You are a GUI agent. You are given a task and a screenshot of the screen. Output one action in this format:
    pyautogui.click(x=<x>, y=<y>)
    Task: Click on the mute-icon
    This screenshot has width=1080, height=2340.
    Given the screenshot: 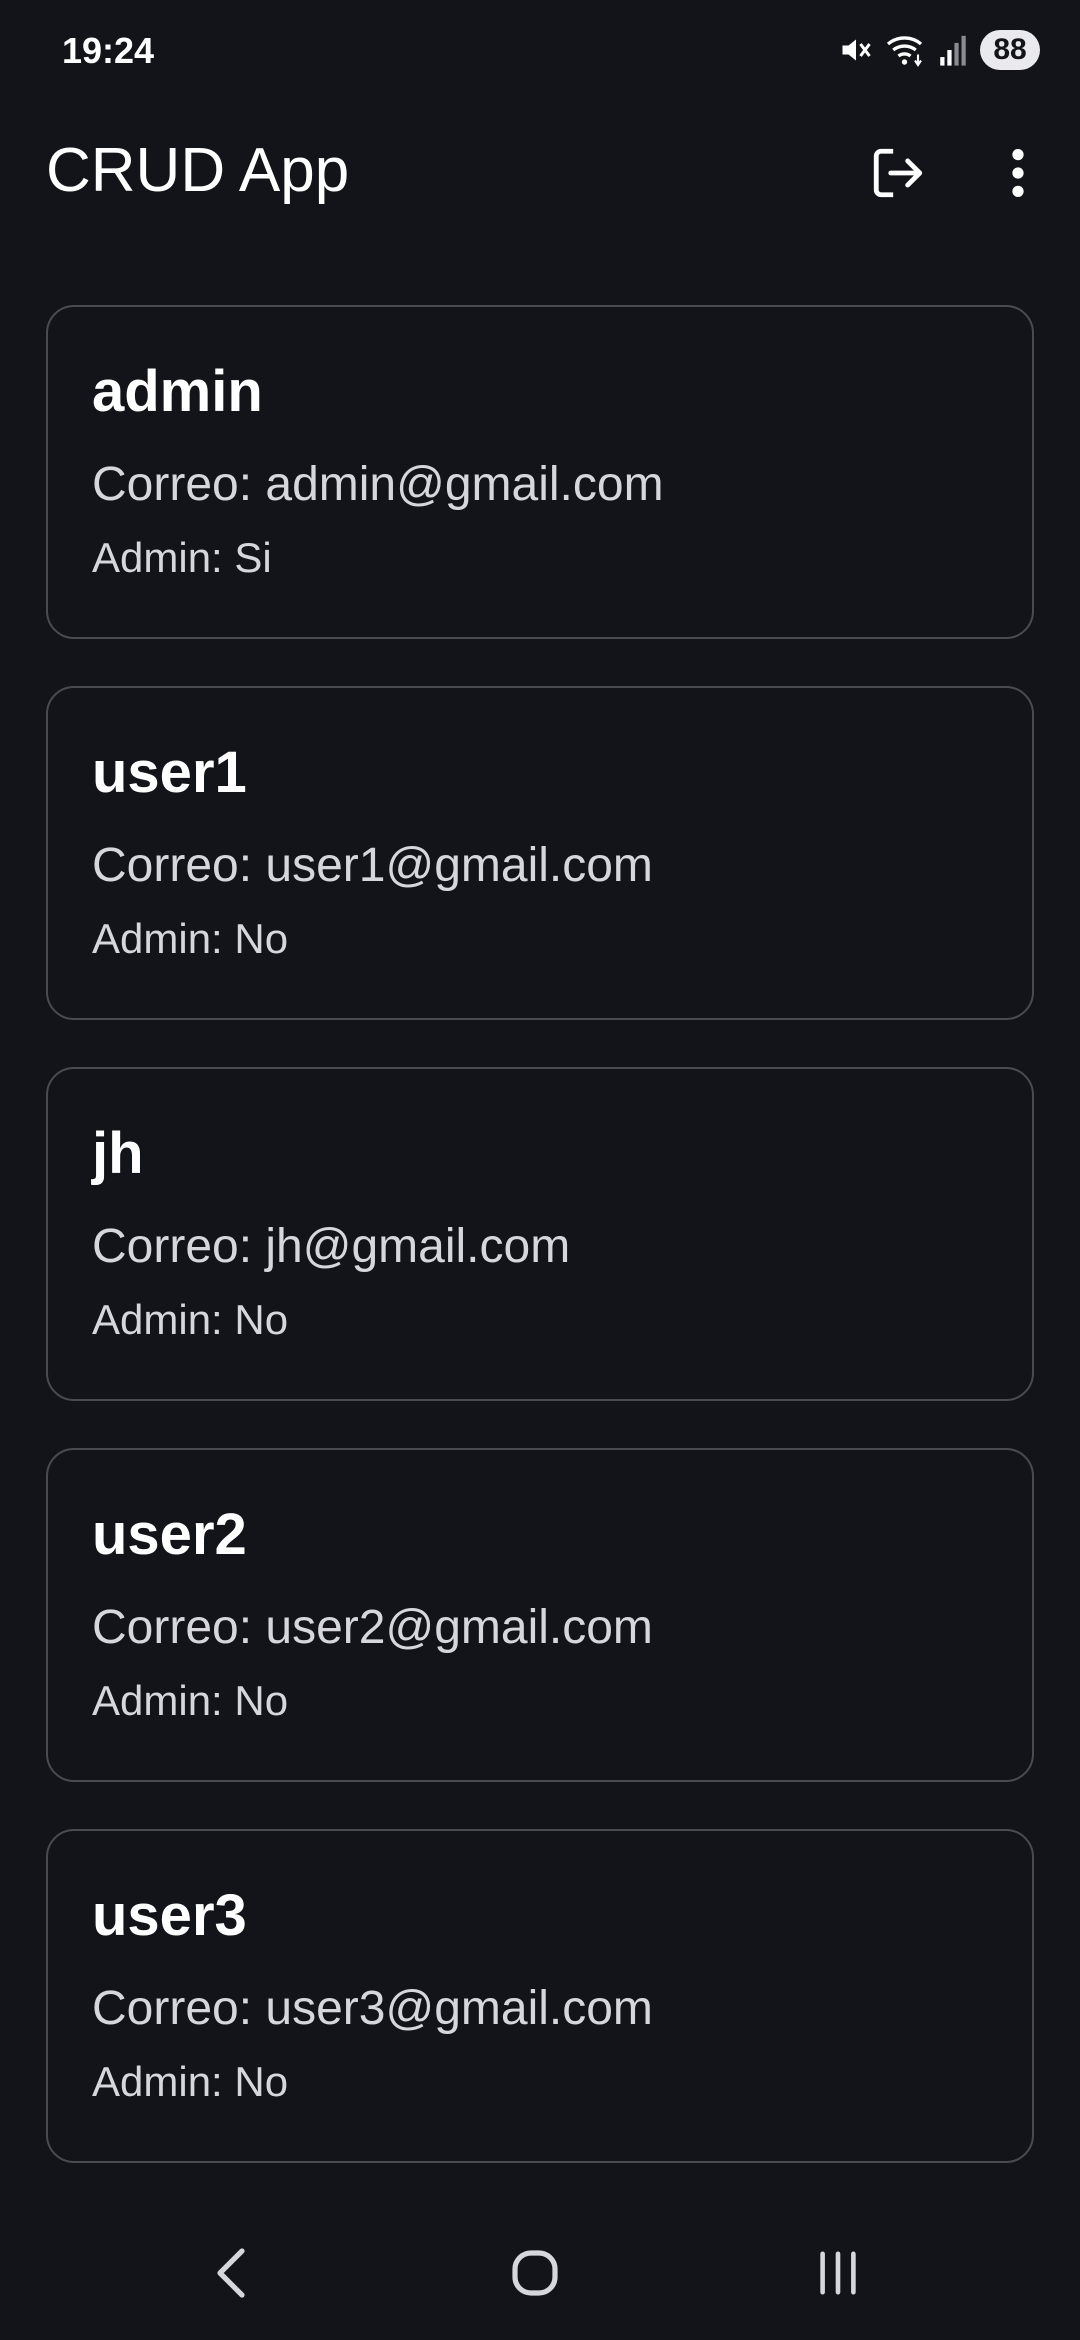 What is the action you would take?
    pyautogui.click(x=856, y=50)
    